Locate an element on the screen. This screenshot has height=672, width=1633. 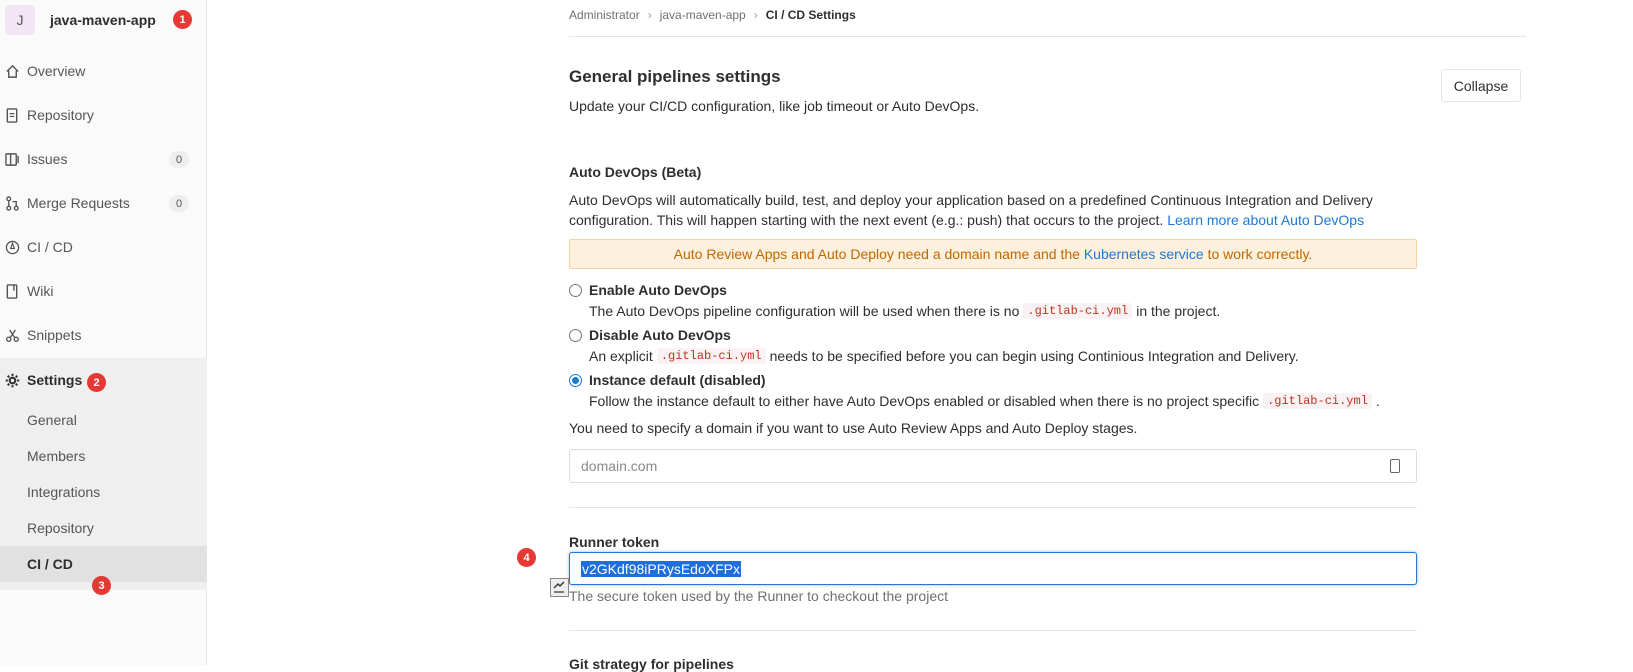
instance-help-text-post: . is located at coordinates (1377, 401).